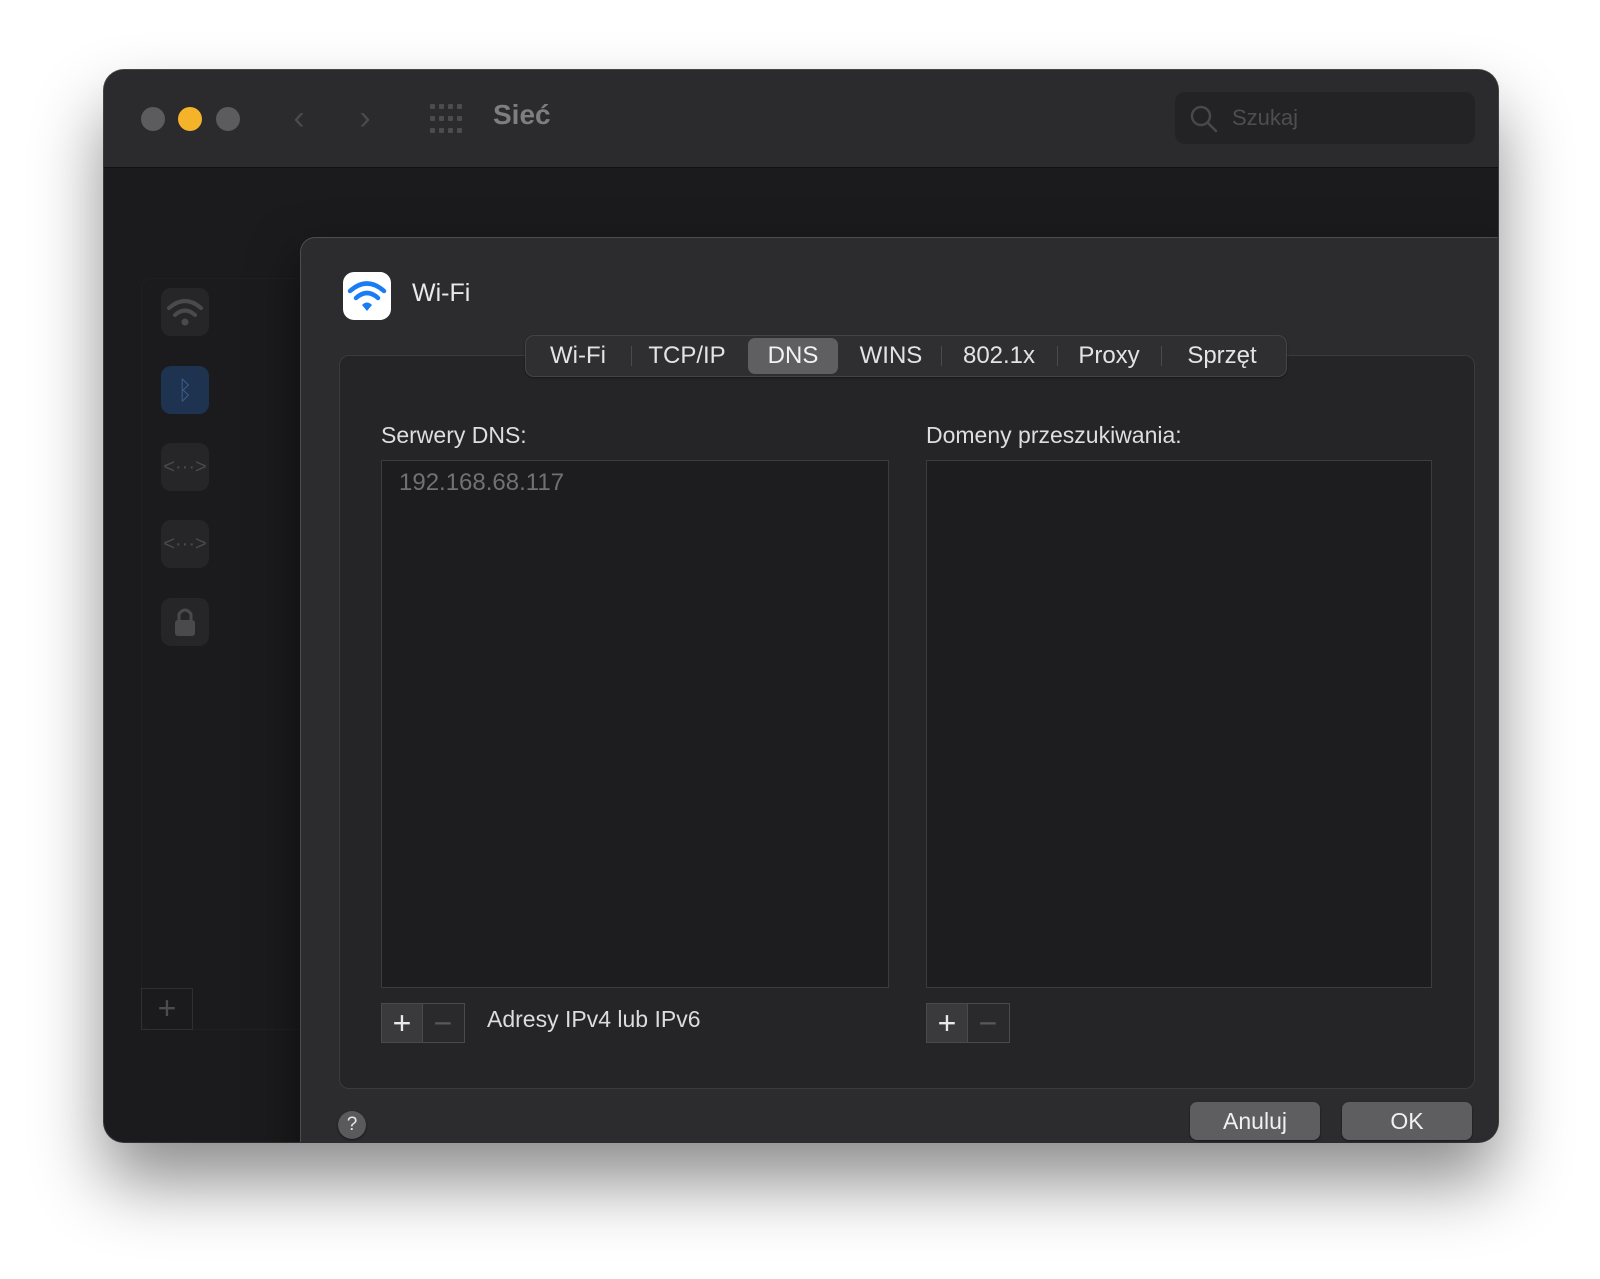 The width and height of the screenshot is (1600, 1279). I want to click on minimize-window-button, so click(190, 119).